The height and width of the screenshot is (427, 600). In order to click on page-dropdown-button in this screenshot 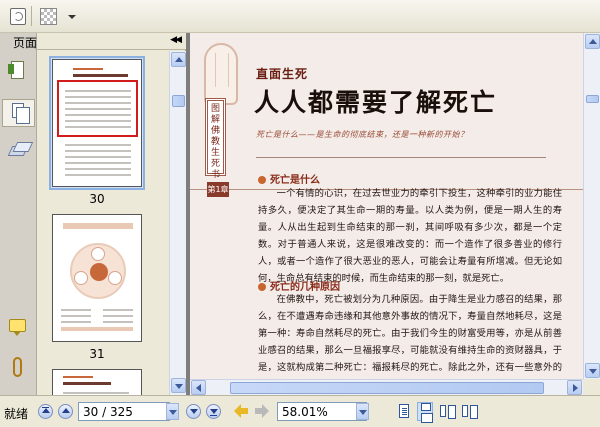, I will do `click(172, 411)`.